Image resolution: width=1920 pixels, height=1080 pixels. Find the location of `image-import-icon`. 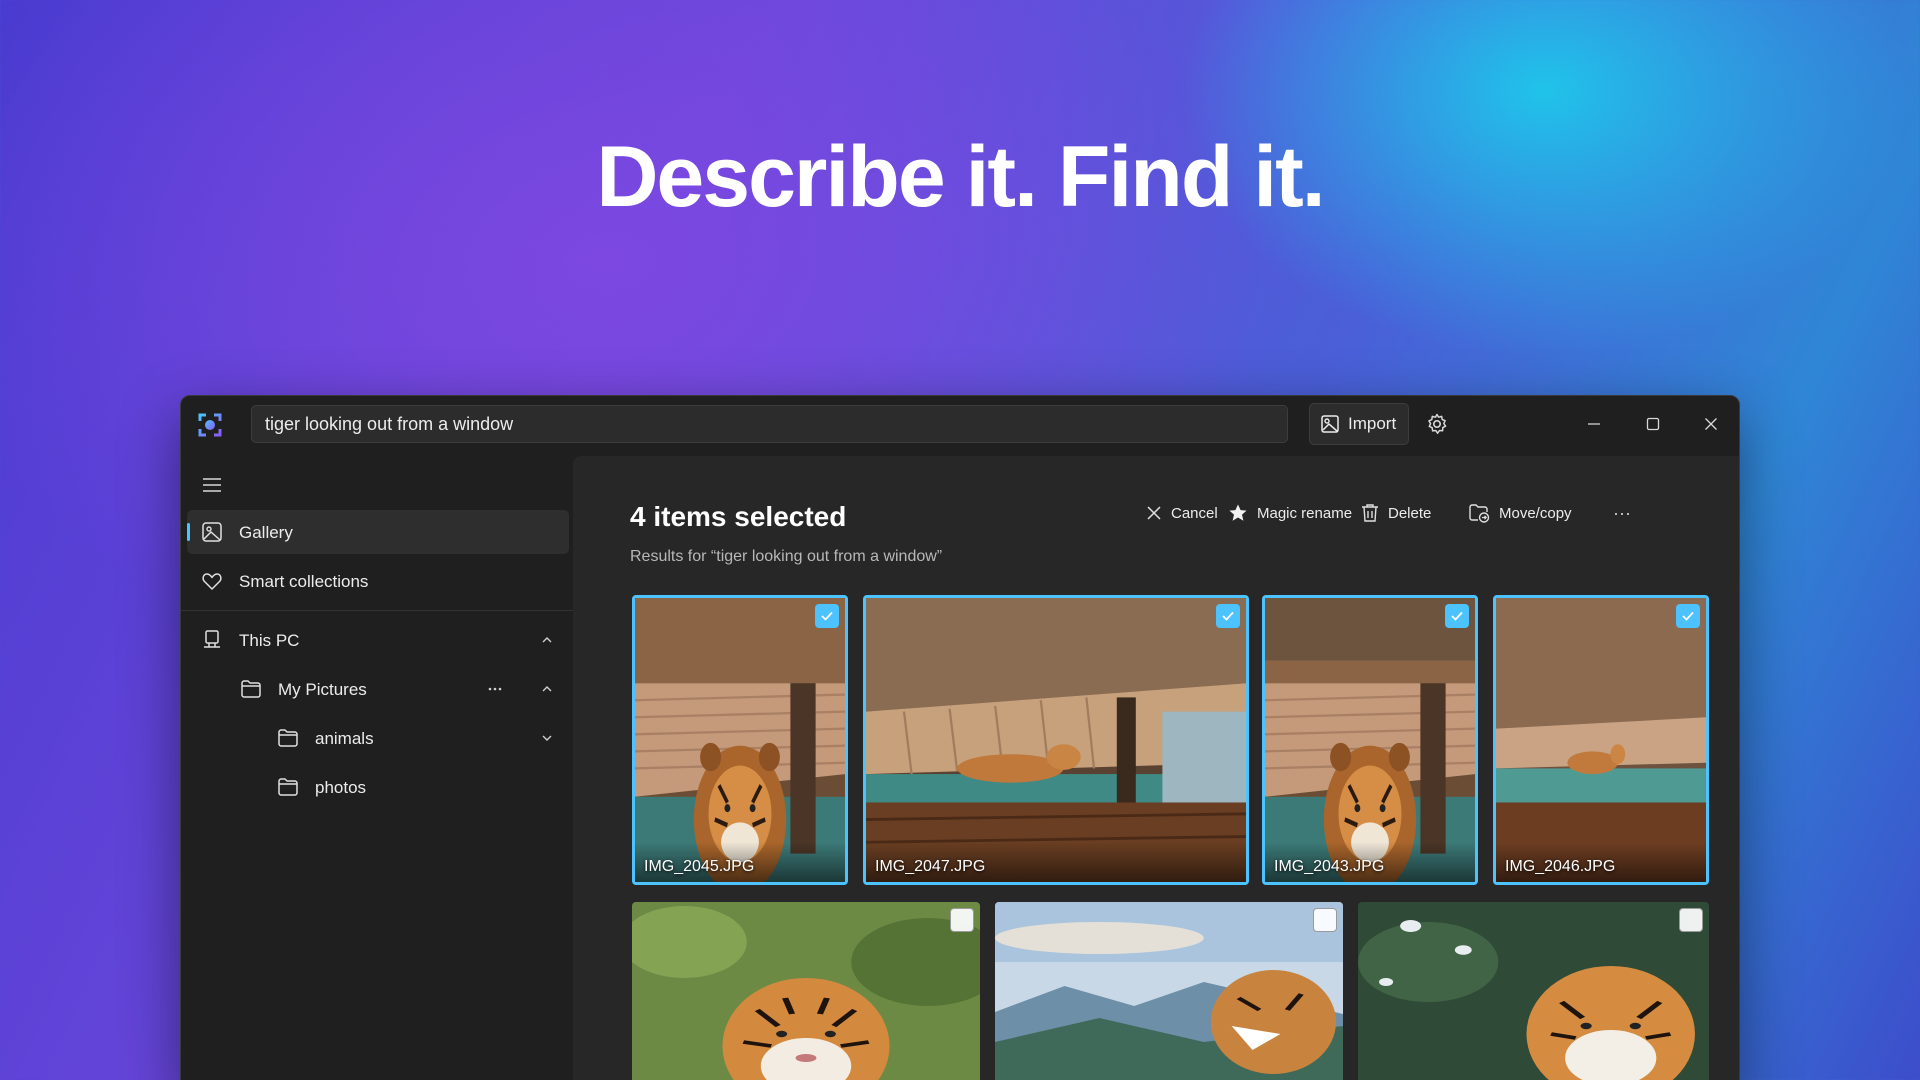

image-import-icon is located at coordinates (1330, 424).